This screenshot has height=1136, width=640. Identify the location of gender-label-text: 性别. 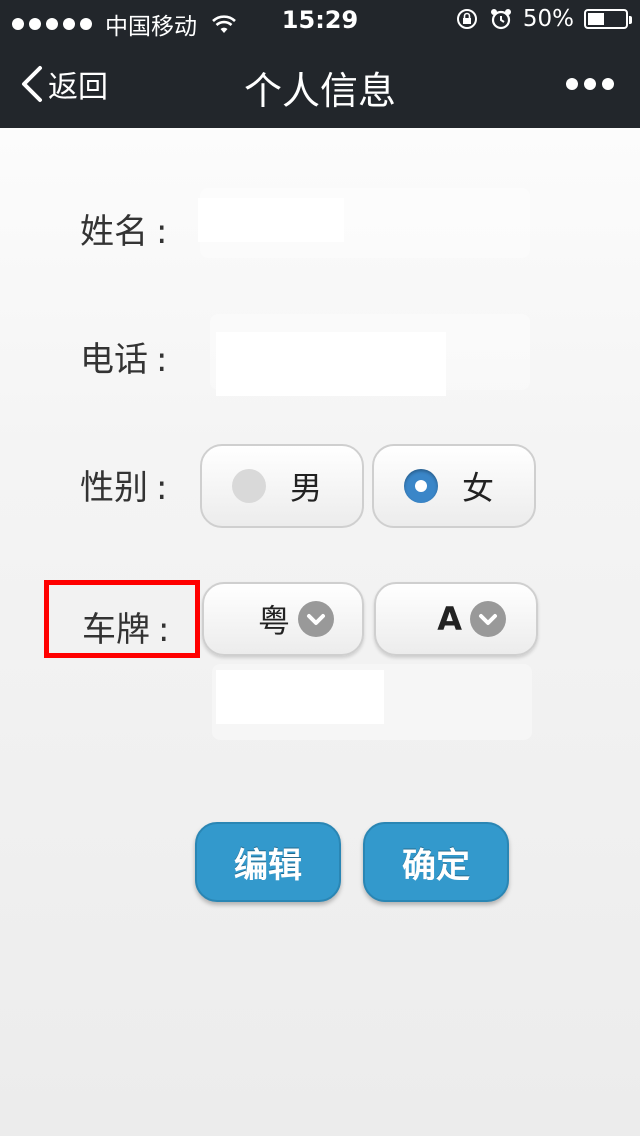
(114, 488).